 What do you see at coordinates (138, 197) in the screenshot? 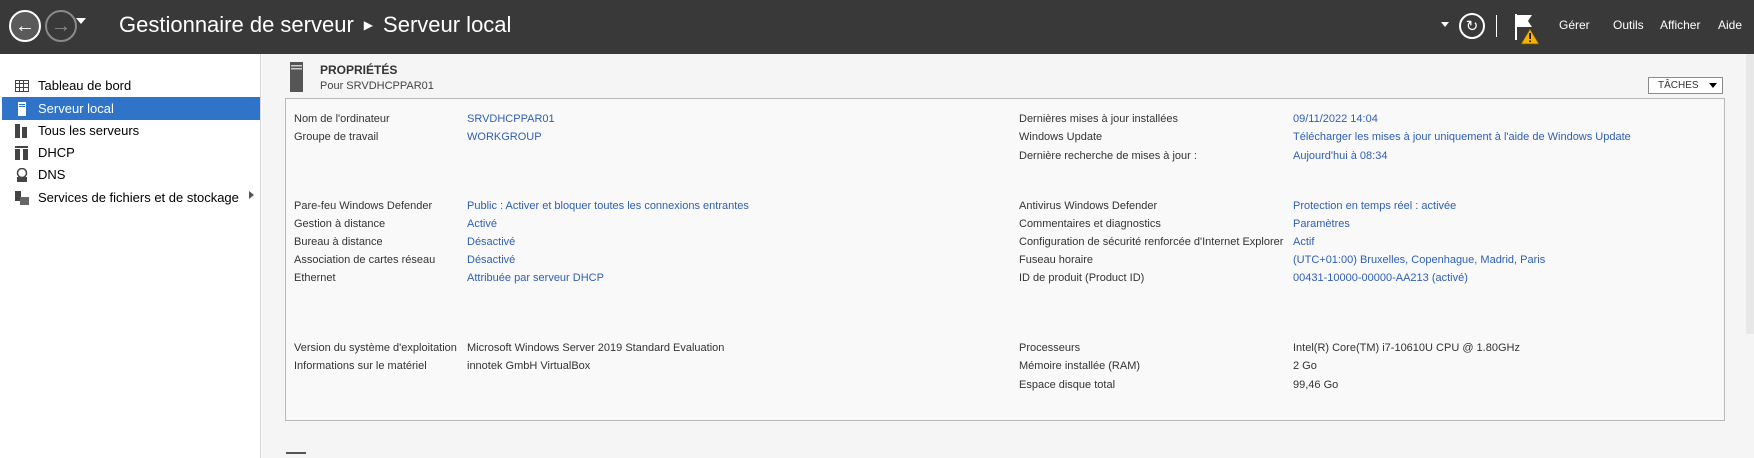
I see `sidebar-item-label: Services de fichiers et de stockage` at bounding box center [138, 197].